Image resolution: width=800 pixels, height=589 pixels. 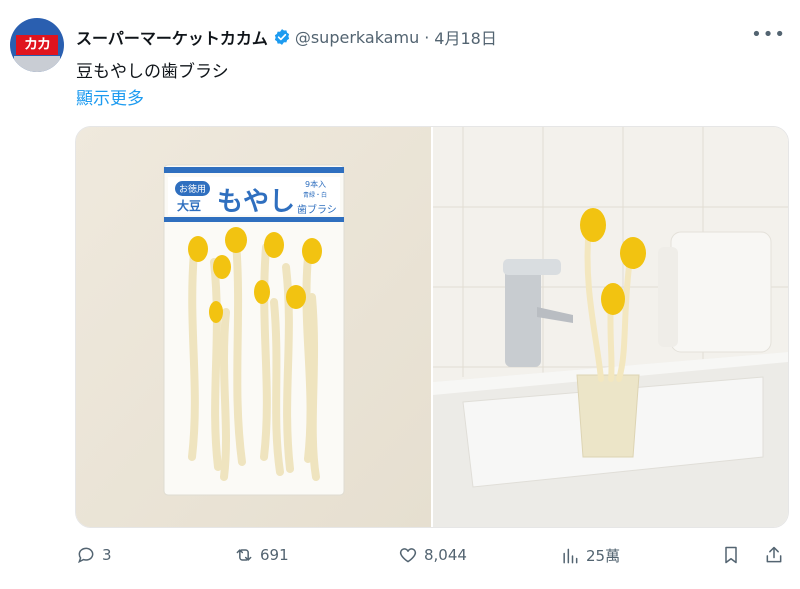 What do you see at coordinates (37, 64) in the screenshot?
I see `avatar-building` at bounding box center [37, 64].